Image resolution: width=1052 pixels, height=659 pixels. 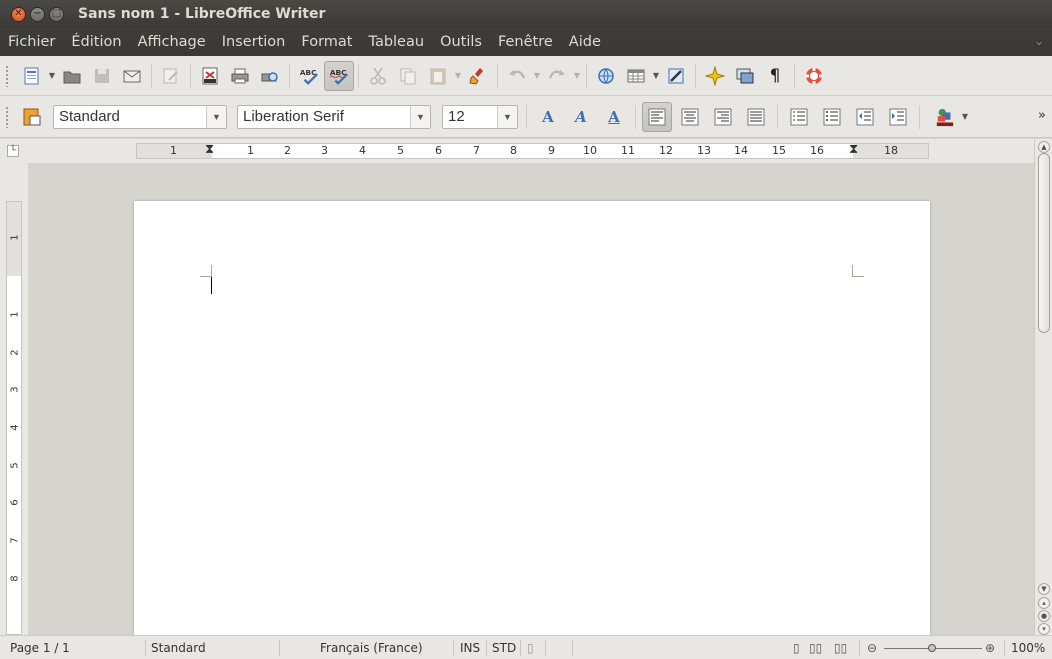 I want to click on right-indent-marker-icon: ⧗, so click(x=853, y=150).